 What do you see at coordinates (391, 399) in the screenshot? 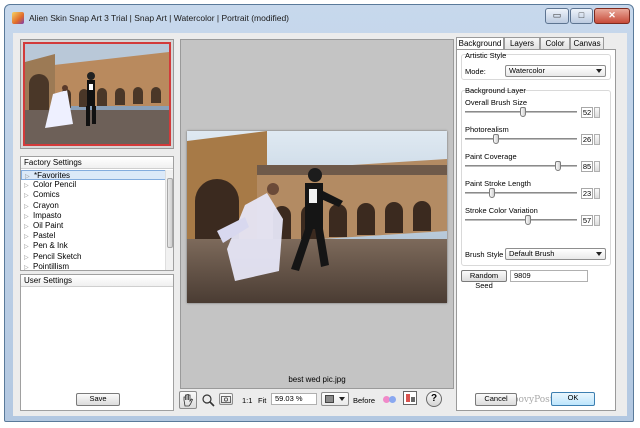
I see `color-dots-icon` at bounding box center [391, 399].